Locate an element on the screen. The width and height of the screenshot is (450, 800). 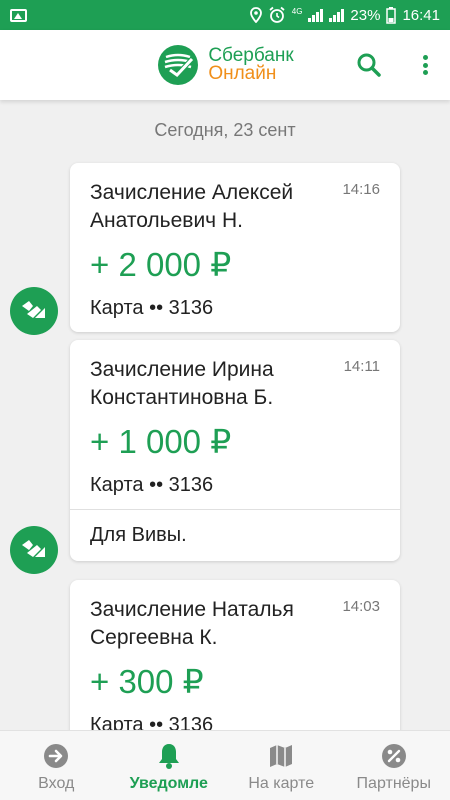
nav-item-login: Вход is located at coordinates (56, 765).